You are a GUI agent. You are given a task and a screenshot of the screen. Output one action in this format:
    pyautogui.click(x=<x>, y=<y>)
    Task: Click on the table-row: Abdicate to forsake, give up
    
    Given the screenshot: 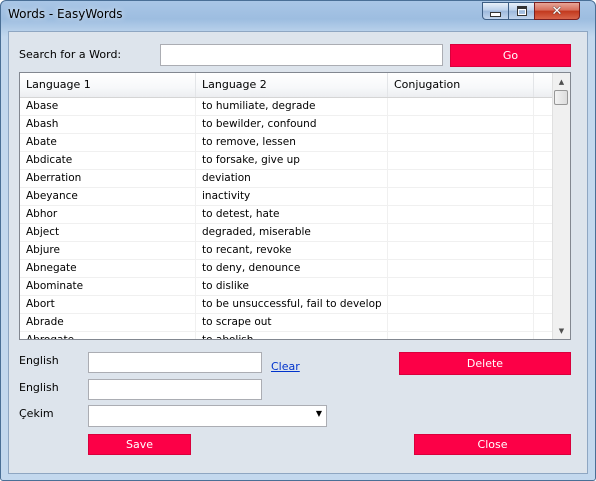 What is the action you would take?
    pyautogui.click(x=287, y=161)
    